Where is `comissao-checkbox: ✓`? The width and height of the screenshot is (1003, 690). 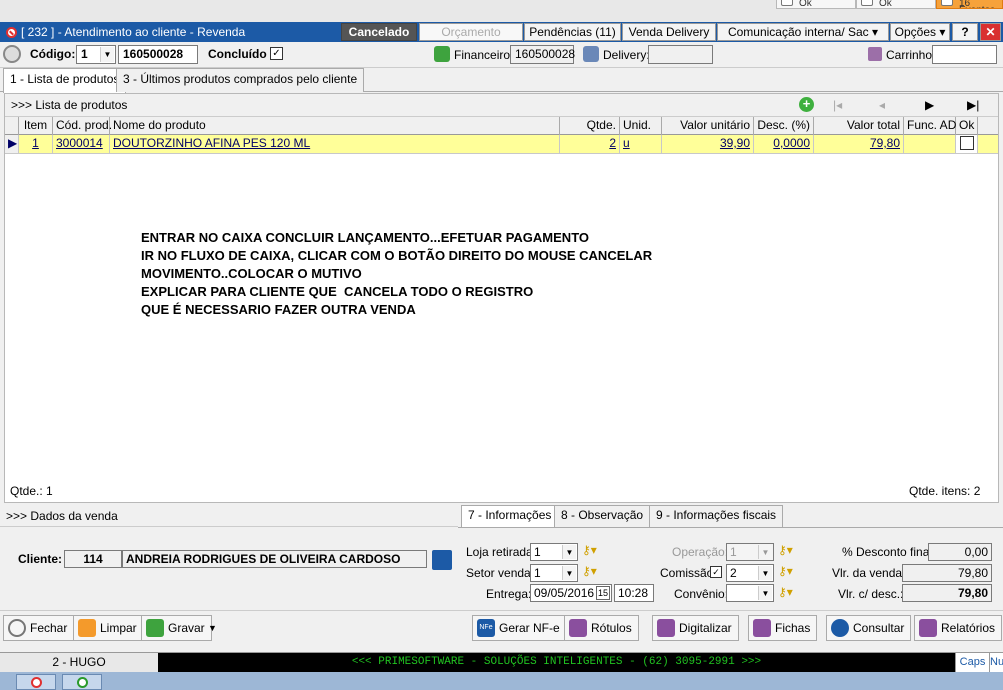 comissao-checkbox: ✓ is located at coordinates (716, 572).